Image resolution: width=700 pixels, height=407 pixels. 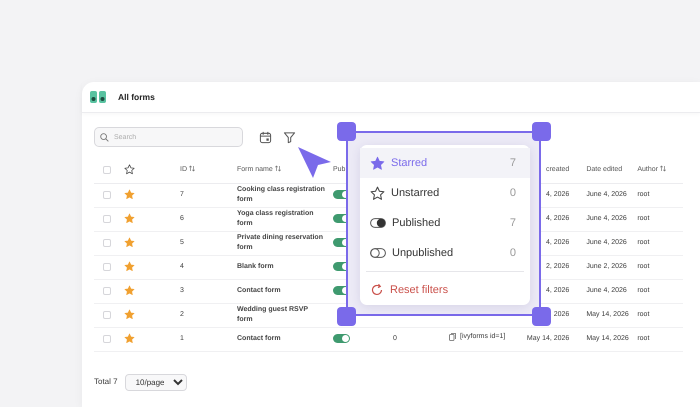 What do you see at coordinates (452, 337) in the screenshot?
I see `copy-icon` at bounding box center [452, 337].